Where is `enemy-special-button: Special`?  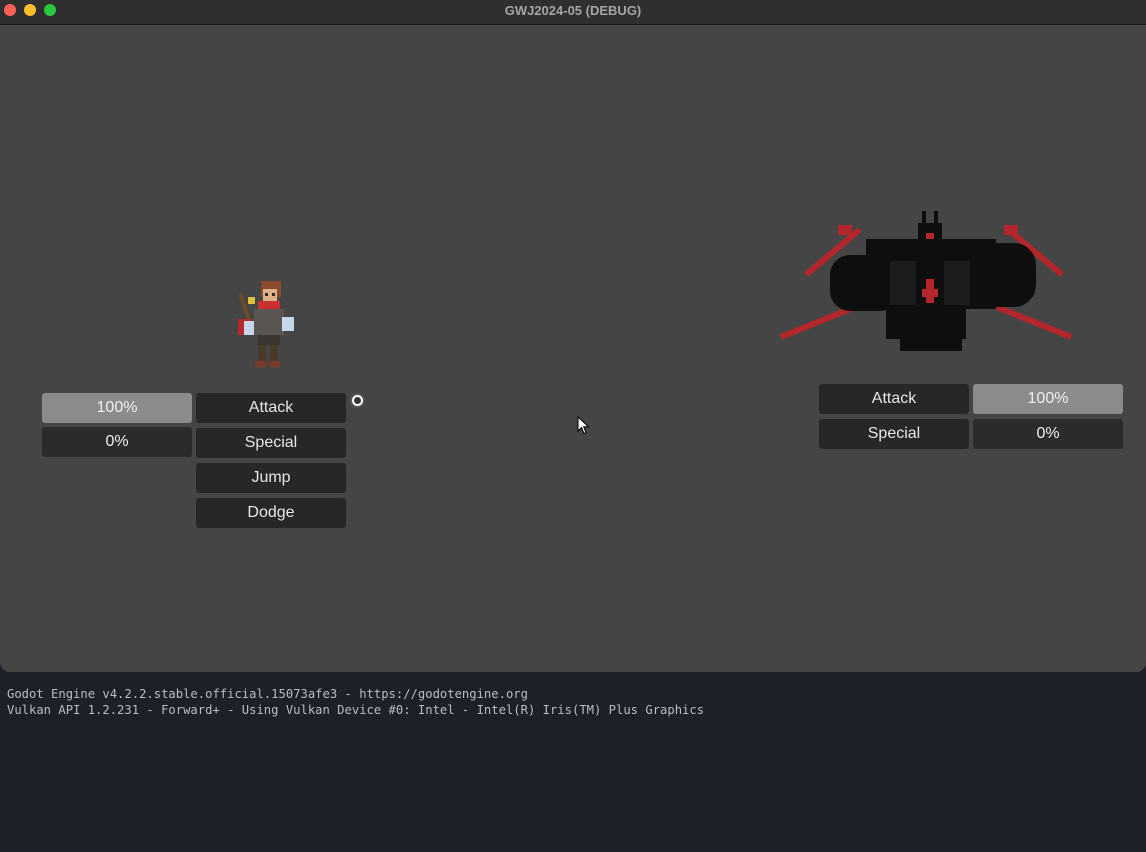 enemy-special-button: Special is located at coordinates (894, 434).